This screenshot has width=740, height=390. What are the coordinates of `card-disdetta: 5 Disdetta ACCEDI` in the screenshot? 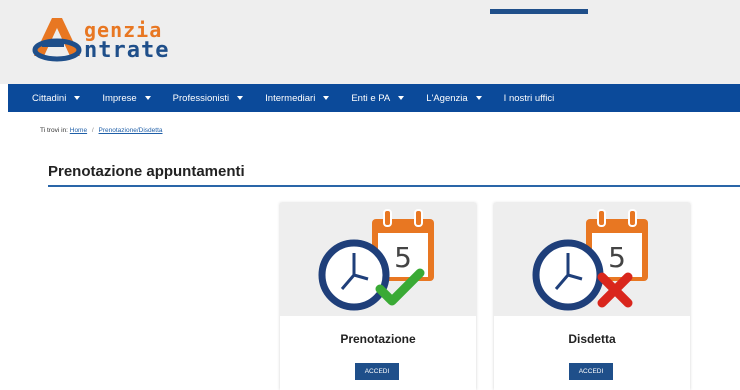 It's located at (592, 296).